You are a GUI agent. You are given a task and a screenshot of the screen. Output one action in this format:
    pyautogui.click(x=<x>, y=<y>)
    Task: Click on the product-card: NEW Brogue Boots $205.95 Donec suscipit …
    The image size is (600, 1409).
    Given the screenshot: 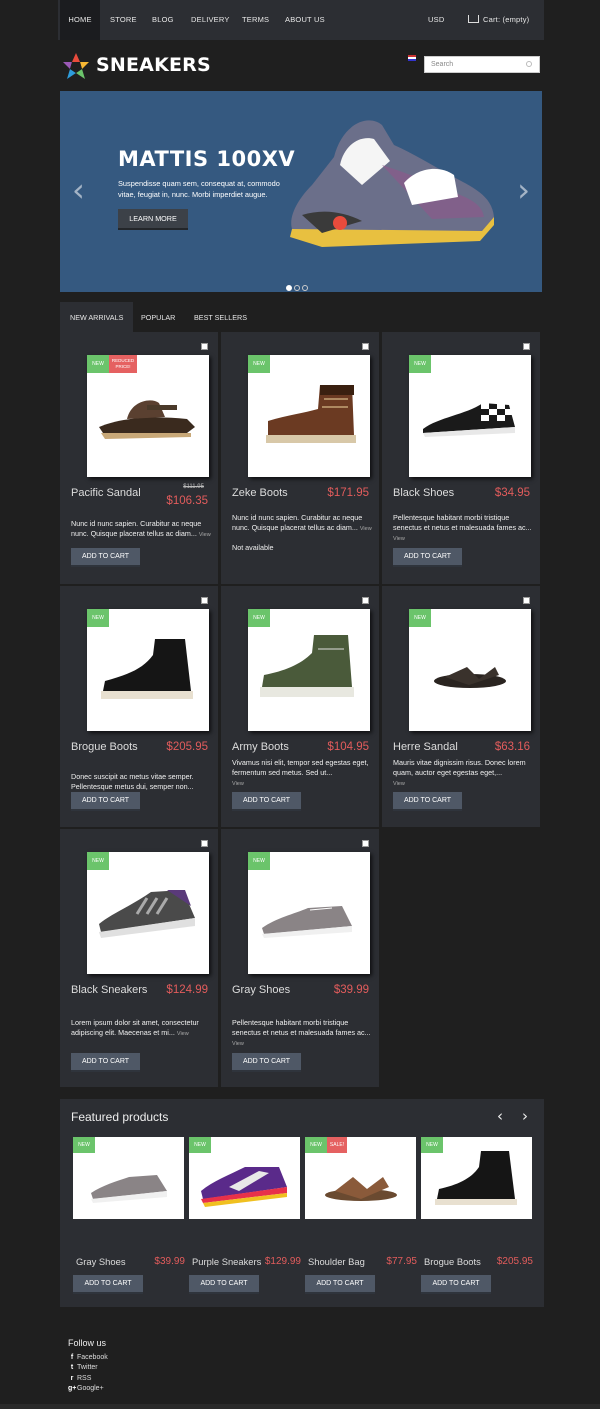 What is the action you would take?
    pyautogui.click(x=139, y=706)
    